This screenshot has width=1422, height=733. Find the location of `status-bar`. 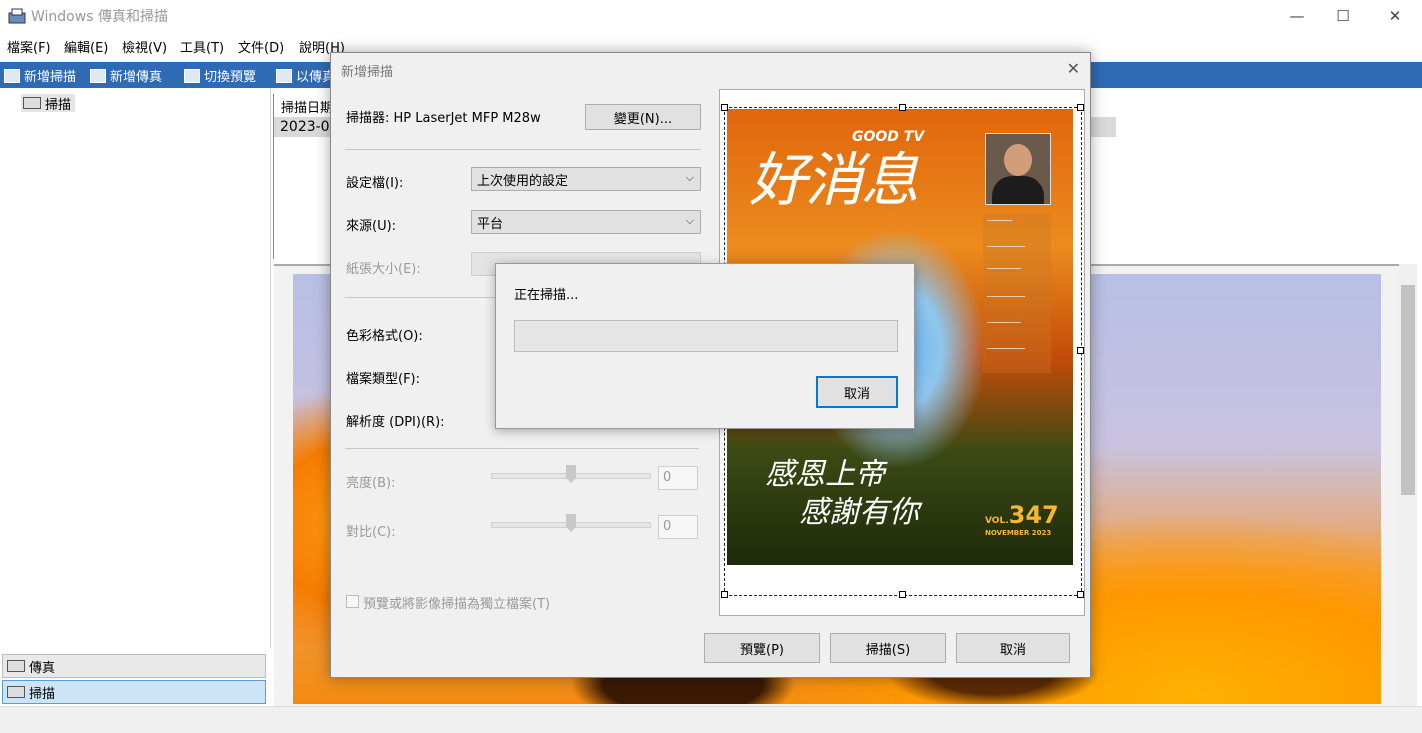

status-bar is located at coordinates (711, 719).